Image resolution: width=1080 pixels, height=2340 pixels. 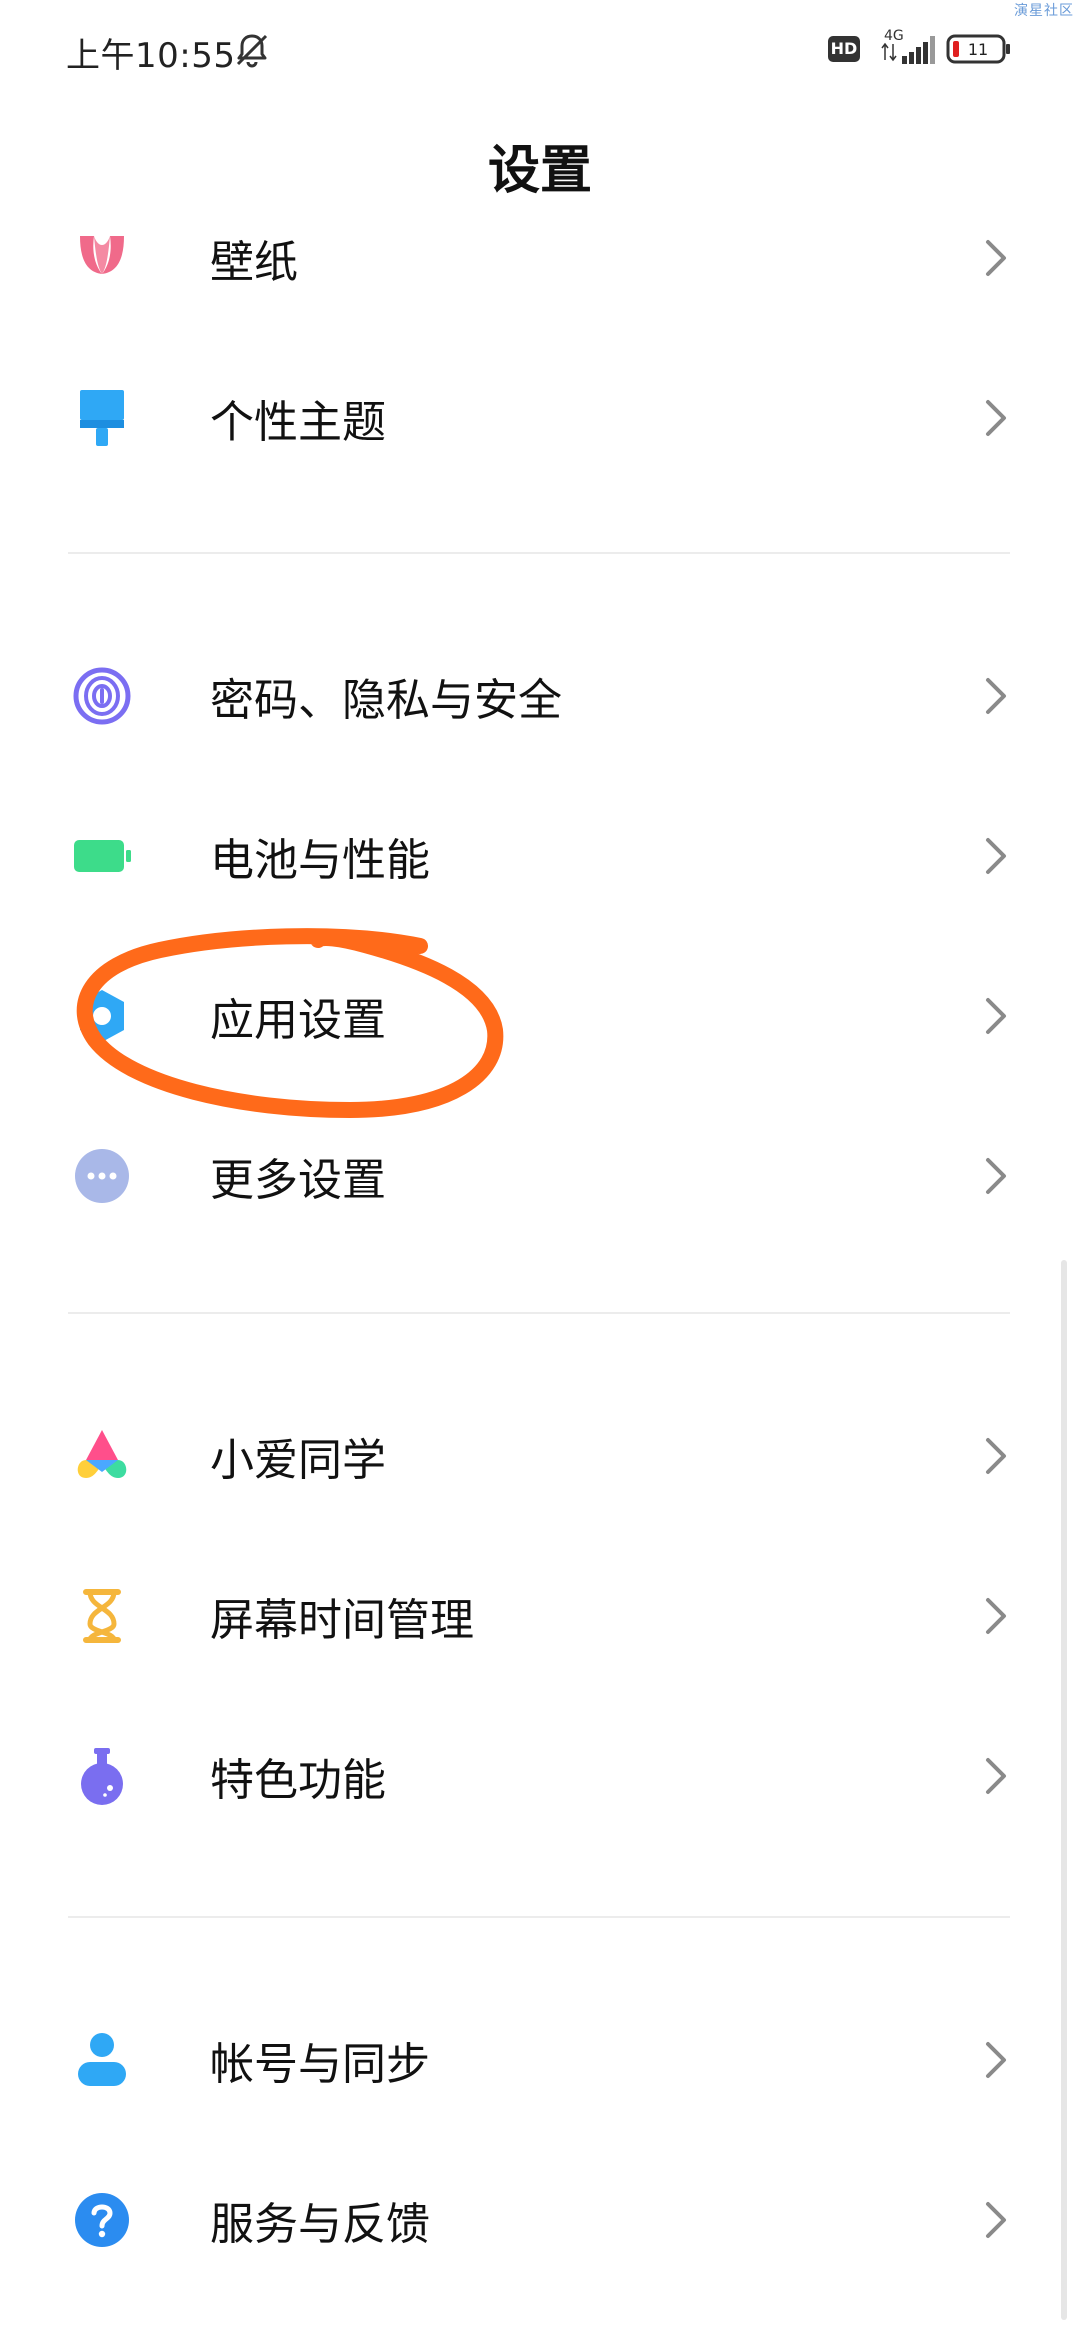 I want to click on battery-icon, so click(x=102, y=856).